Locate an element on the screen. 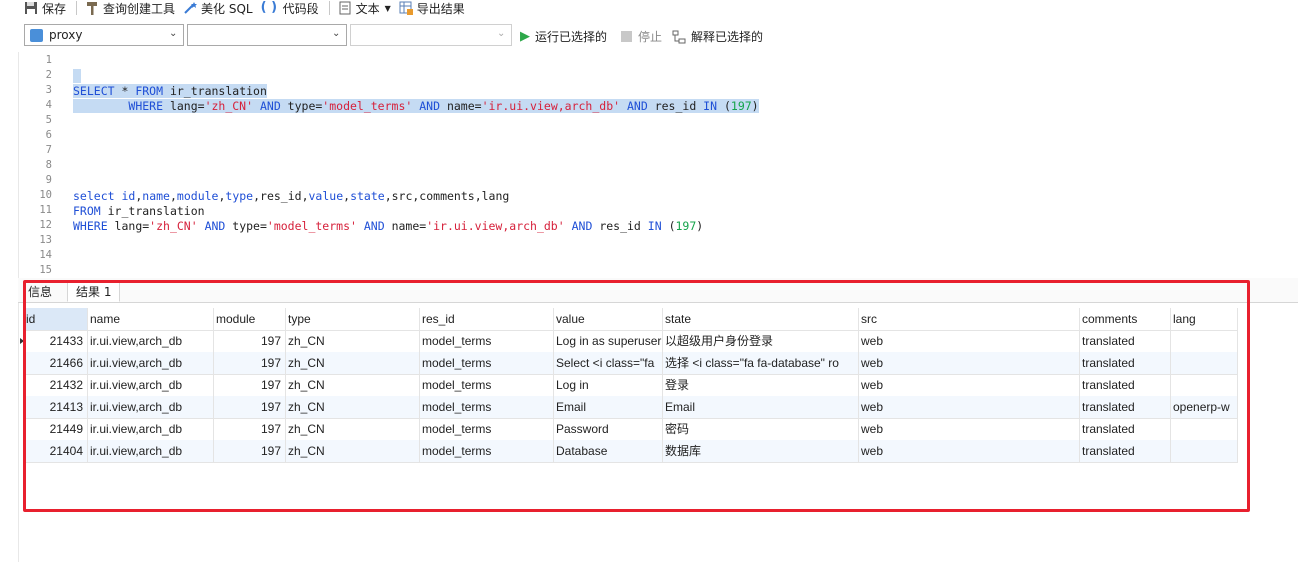 This screenshot has height=562, width=1298. save-icon is located at coordinates (31, 8).